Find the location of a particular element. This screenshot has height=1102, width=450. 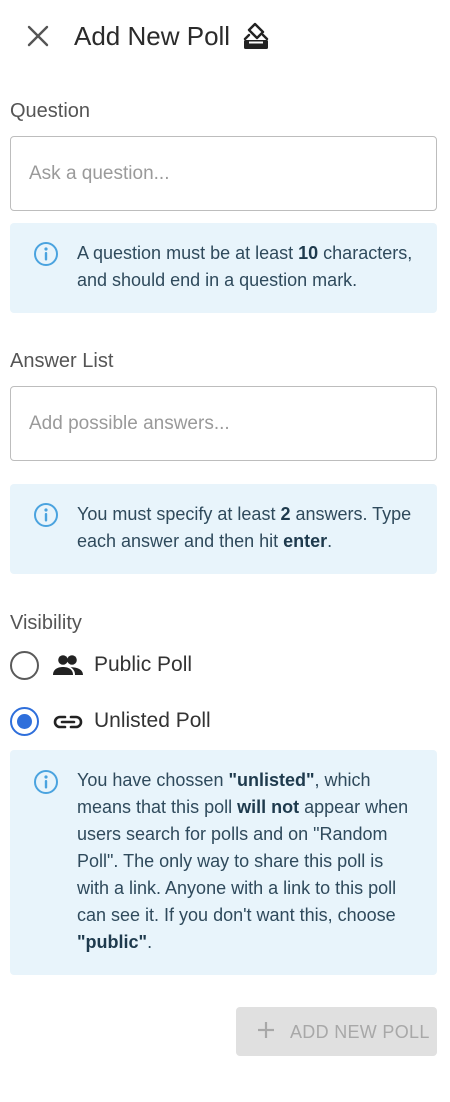

ballot-box-icon is located at coordinates (256, 35).